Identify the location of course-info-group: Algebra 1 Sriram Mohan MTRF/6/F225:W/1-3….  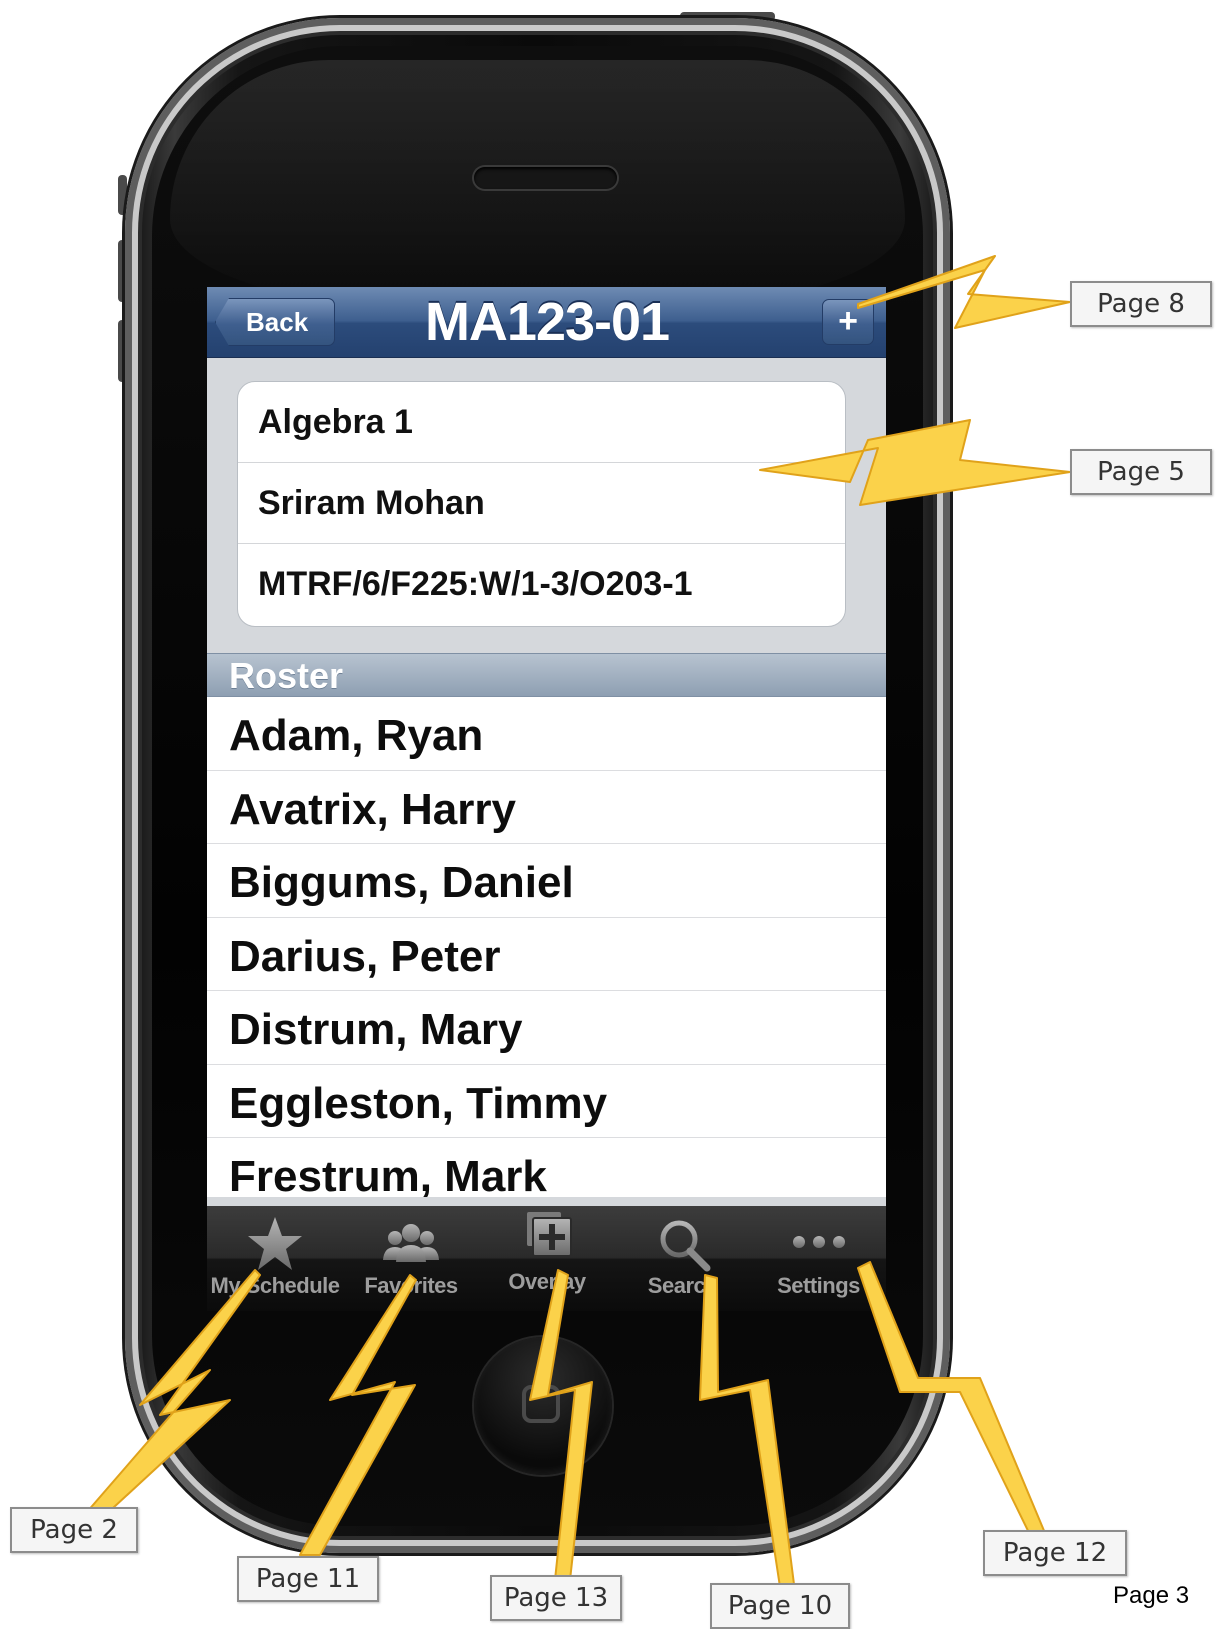
(541, 504).